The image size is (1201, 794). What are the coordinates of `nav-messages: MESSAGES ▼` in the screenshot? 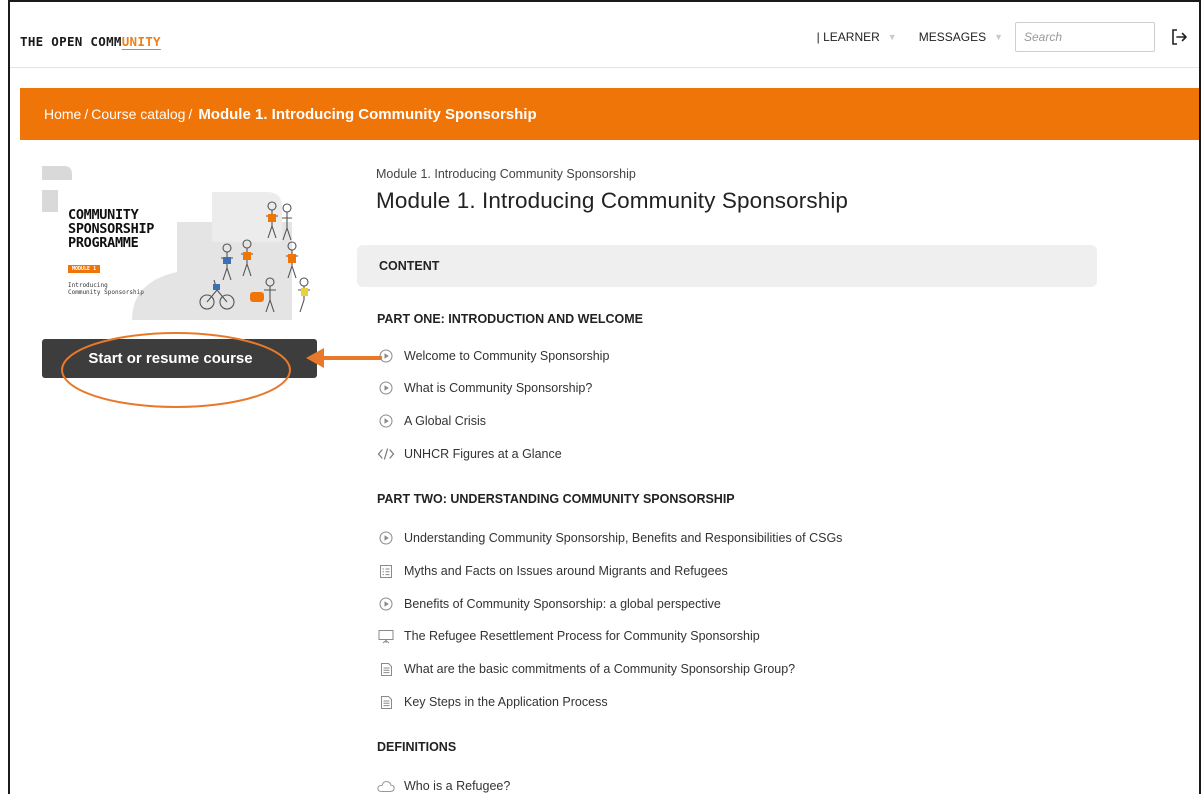 It's located at (961, 37).